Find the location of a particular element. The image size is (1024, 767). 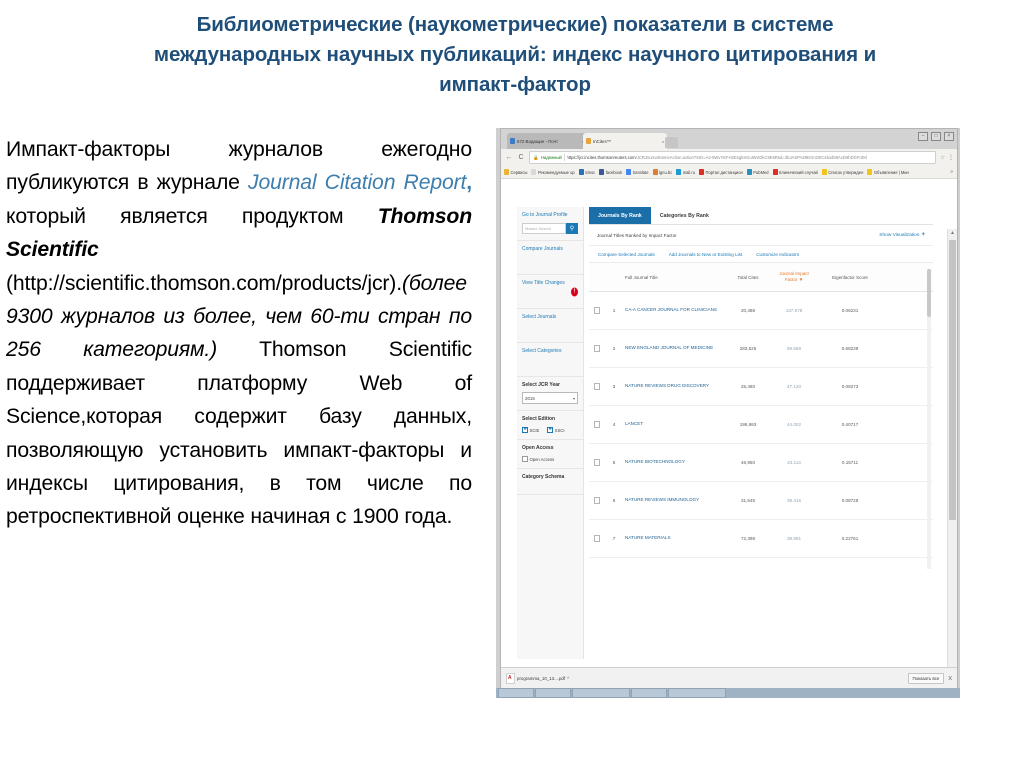

rank-cell: 2 is located at coordinates (614, 348).